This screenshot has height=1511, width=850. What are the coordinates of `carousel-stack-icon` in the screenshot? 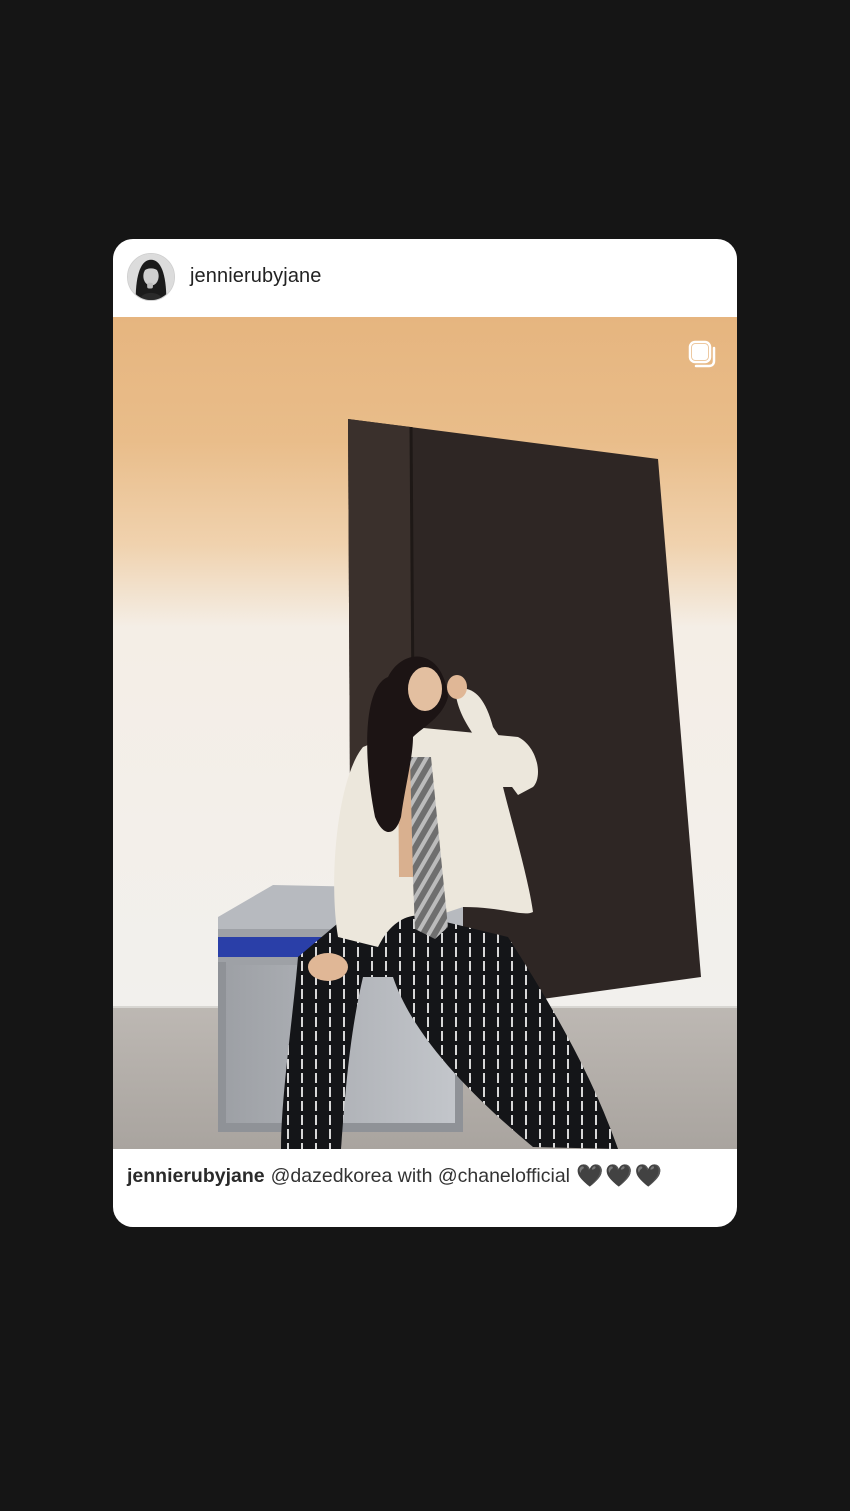 It's located at (702, 354).